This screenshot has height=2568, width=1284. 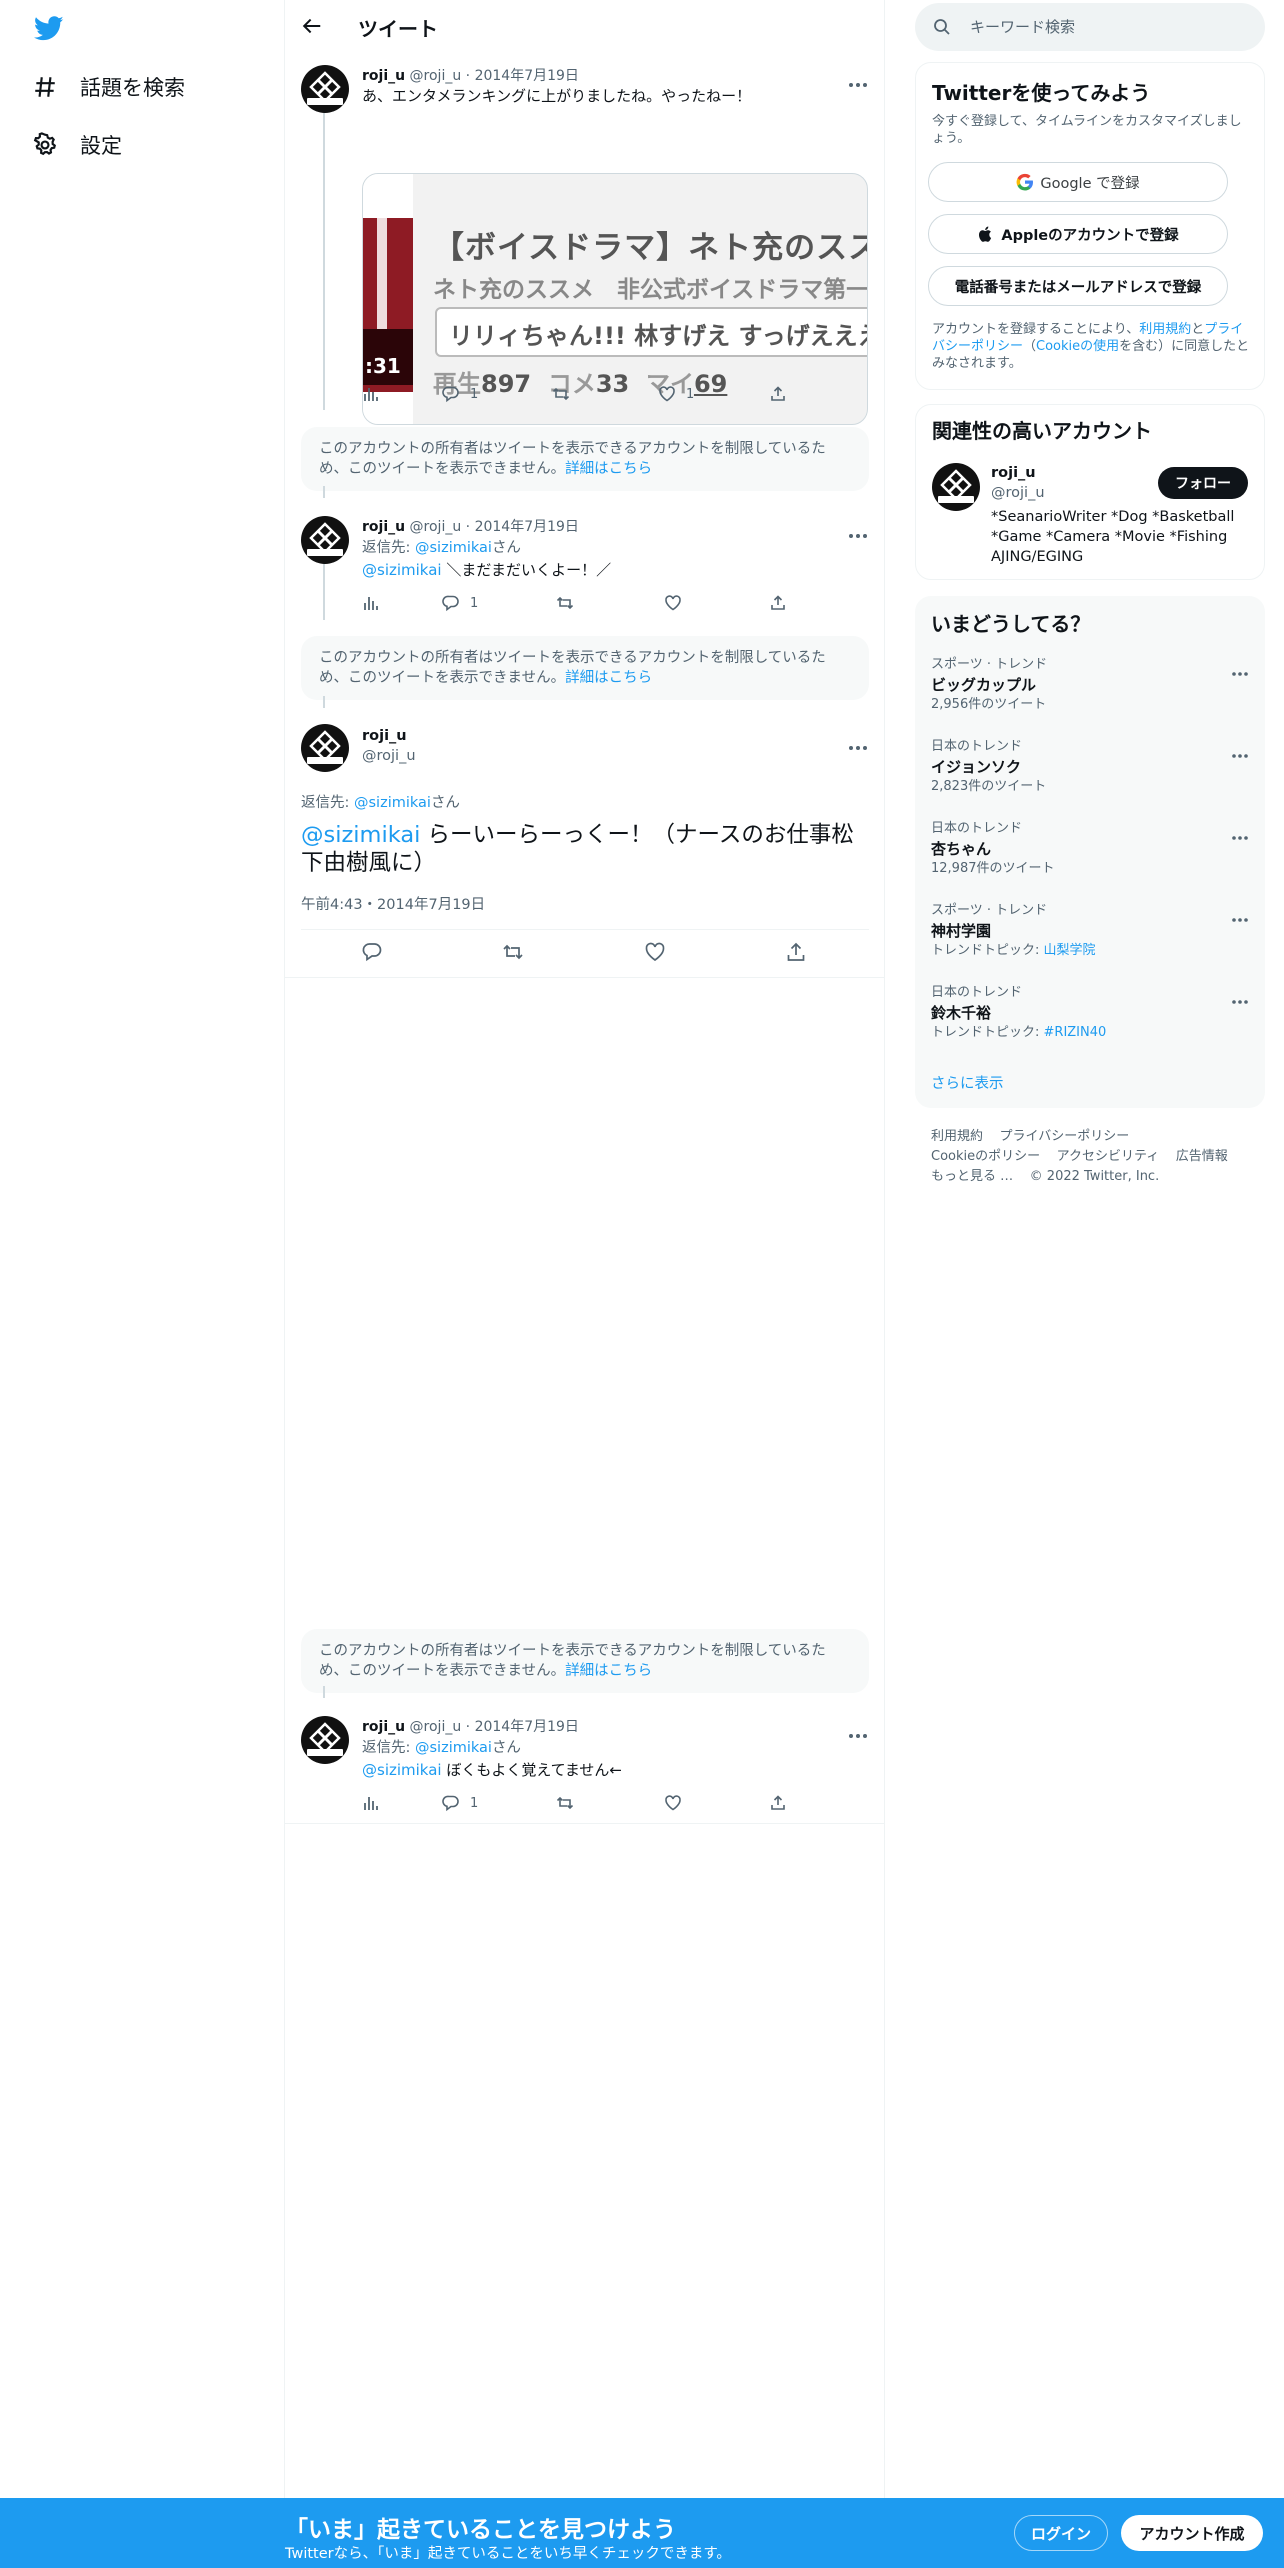 I want to click on follow-button: フォロー, so click(x=1203, y=483).